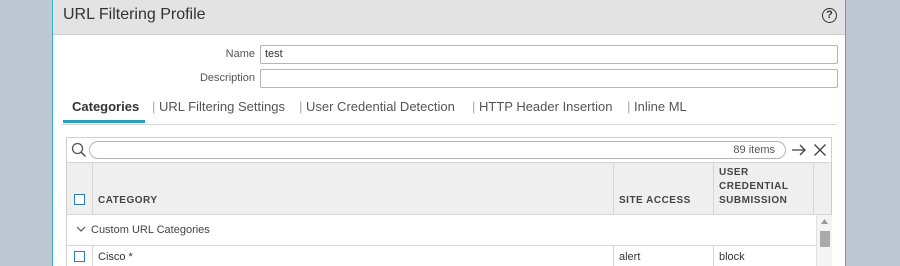 Image resolution: width=900 pixels, height=266 pixels. I want to click on tab-http-header-insertion: HTTP Header Insertion, so click(545, 106).